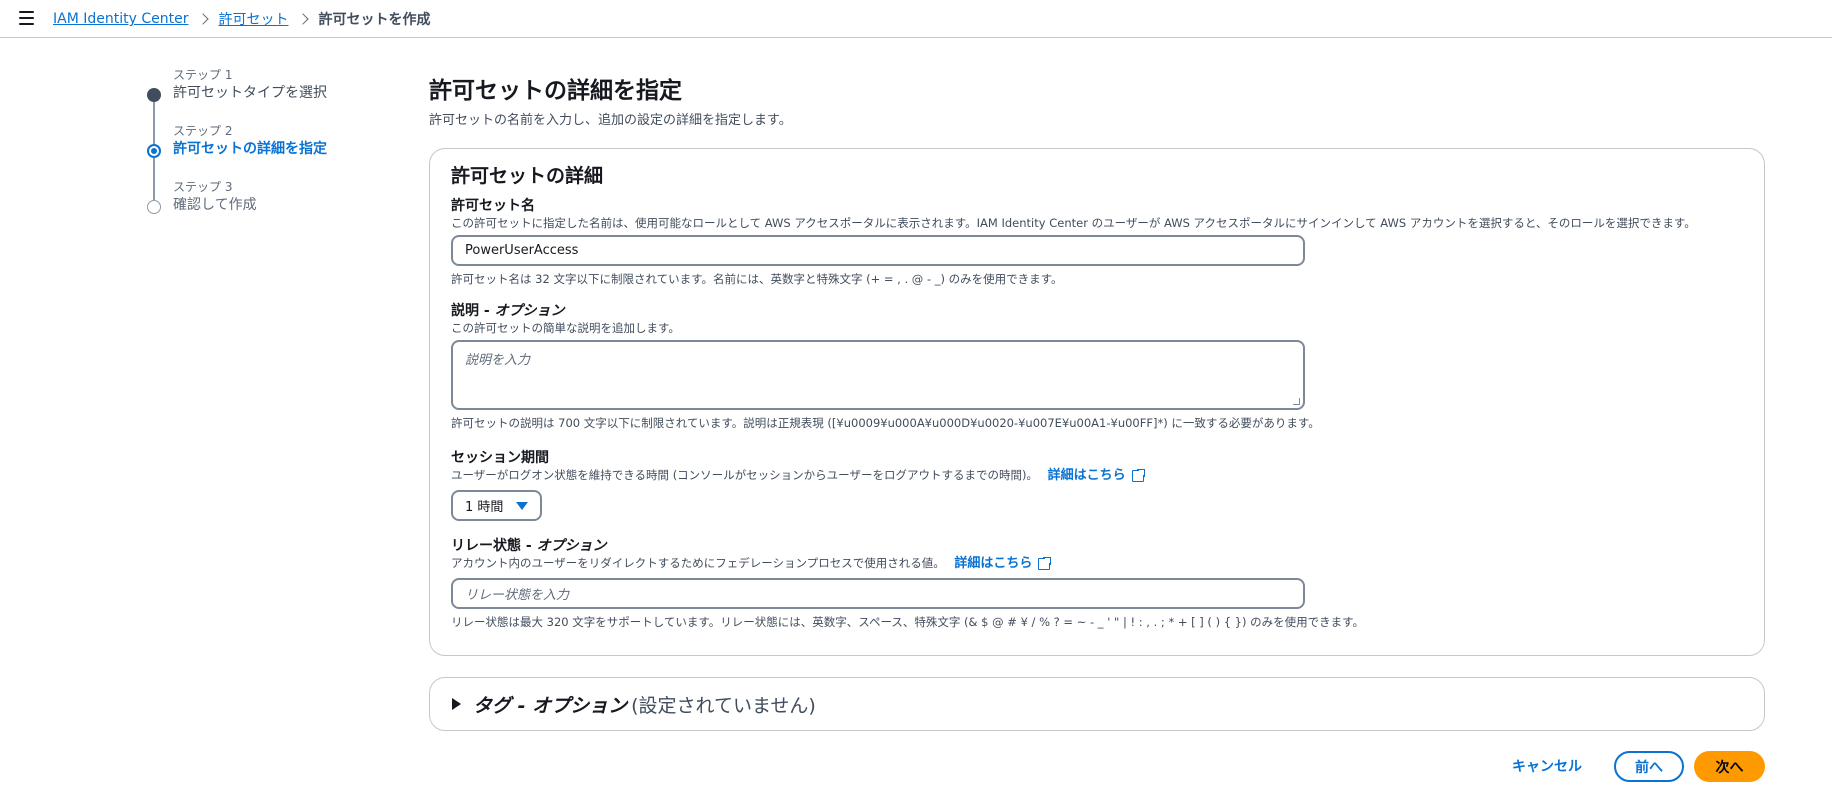  I want to click on wizard-step-1: ステップ 1 許可セットタイプを選択, so click(262, 95).